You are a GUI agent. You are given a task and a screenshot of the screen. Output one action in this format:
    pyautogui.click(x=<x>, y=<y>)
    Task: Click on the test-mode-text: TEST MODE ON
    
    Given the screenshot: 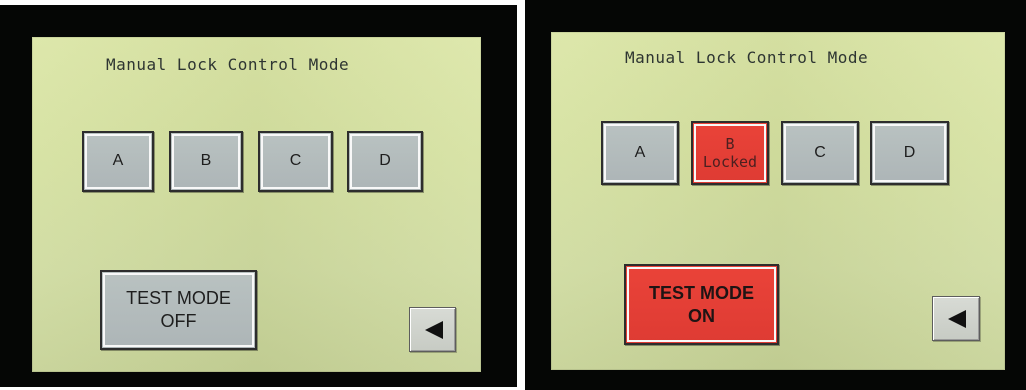 What is the action you would take?
    pyautogui.click(x=701, y=305)
    